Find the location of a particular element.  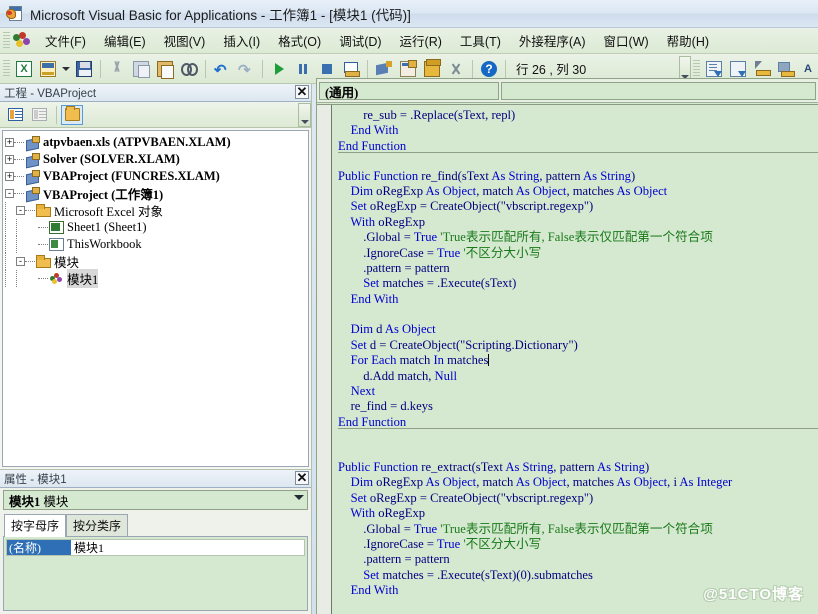

tree-item: 模块1 is located at coordinates (156, 278).